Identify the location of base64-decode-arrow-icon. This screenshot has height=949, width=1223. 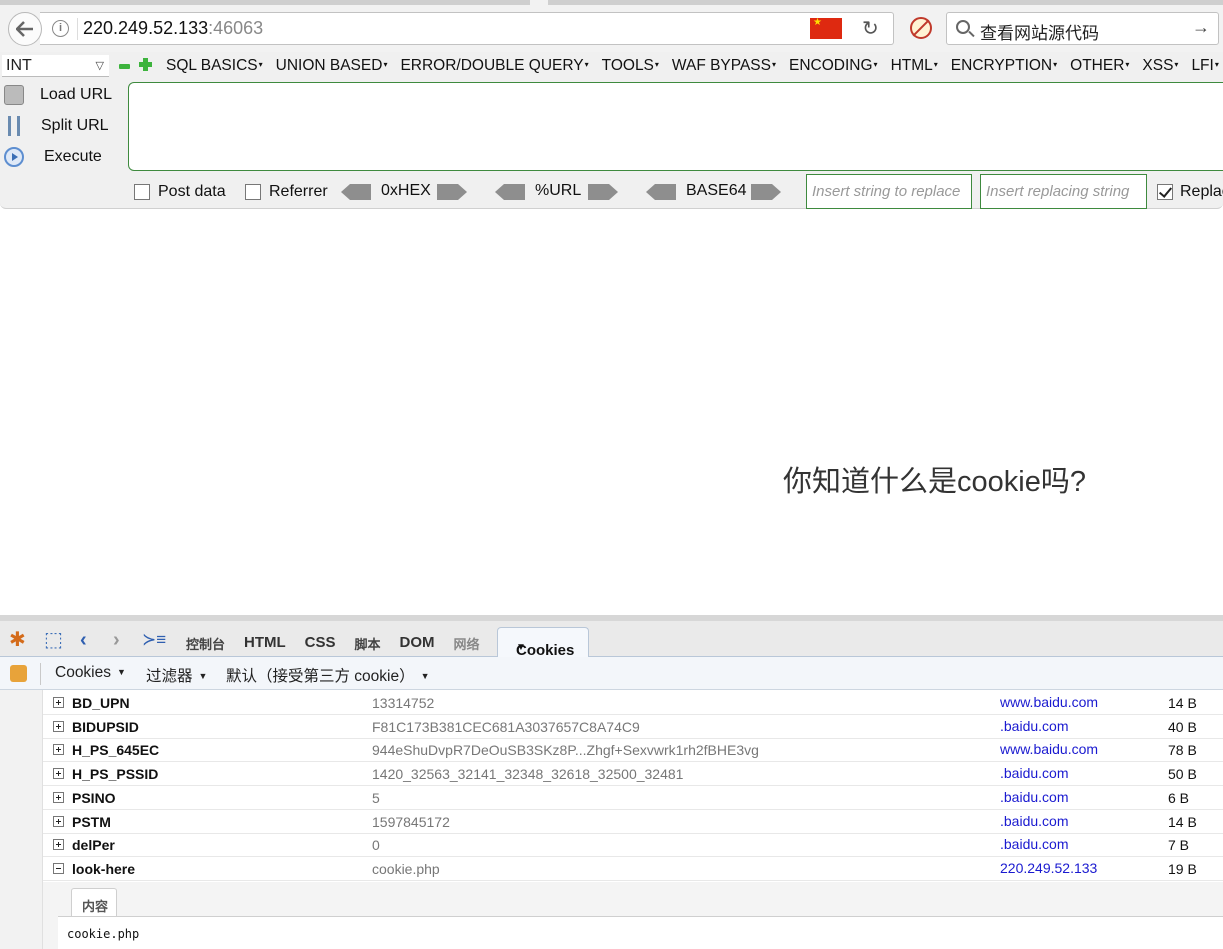
(661, 192).